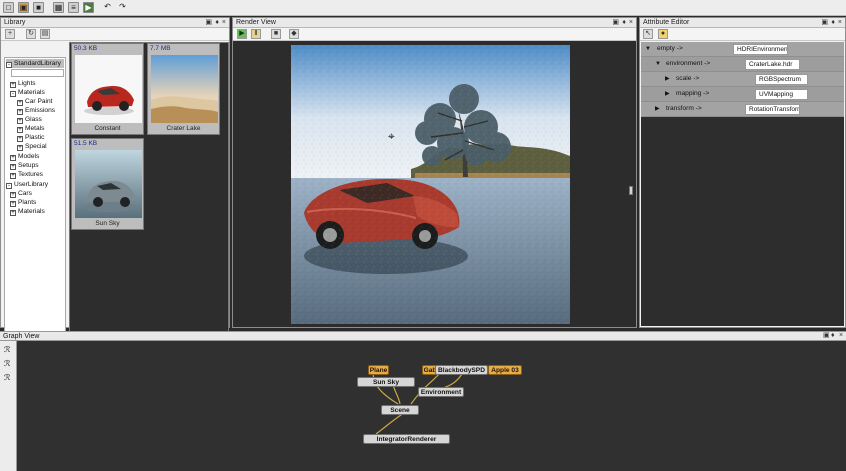 Image resolution: width=846 pixels, height=471 pixels. What do you see at coordinates (23, 7) in the screenshot?
I see `open-icon: ▣` at bounding box center [23, 7].